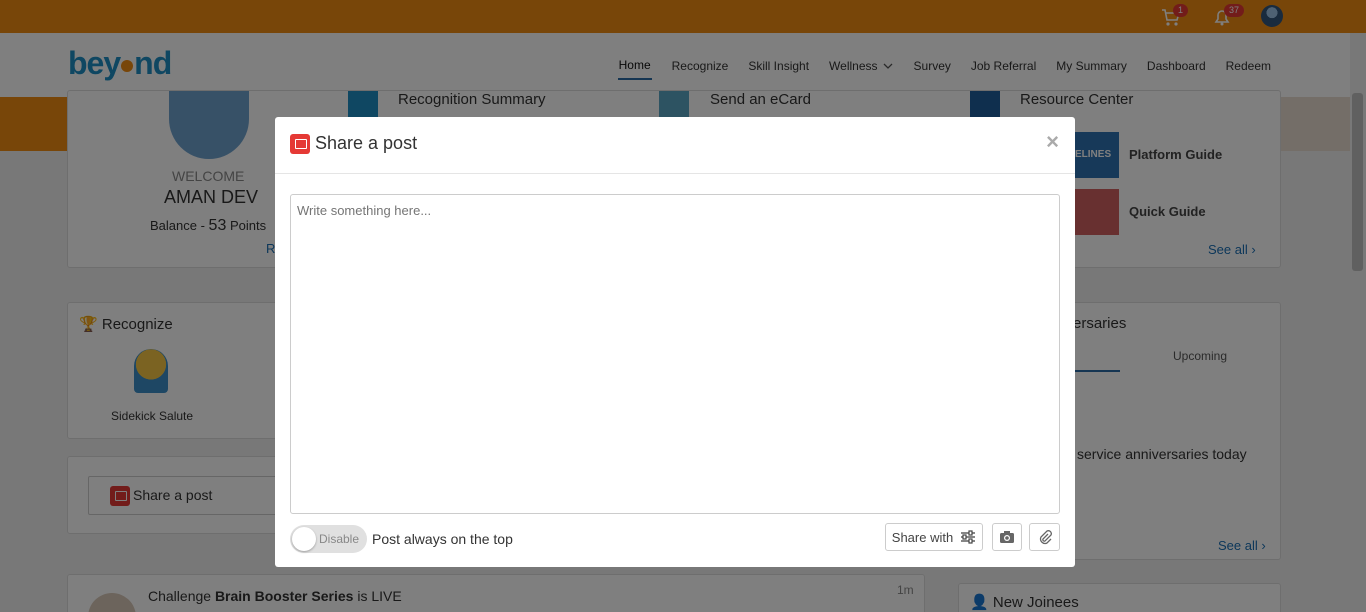 The width and height of the screenshot is (1366, 612). Describe the element at coordinates (339, 539) in the screenshot. I see `toggle-state-label: Disable` at that location.